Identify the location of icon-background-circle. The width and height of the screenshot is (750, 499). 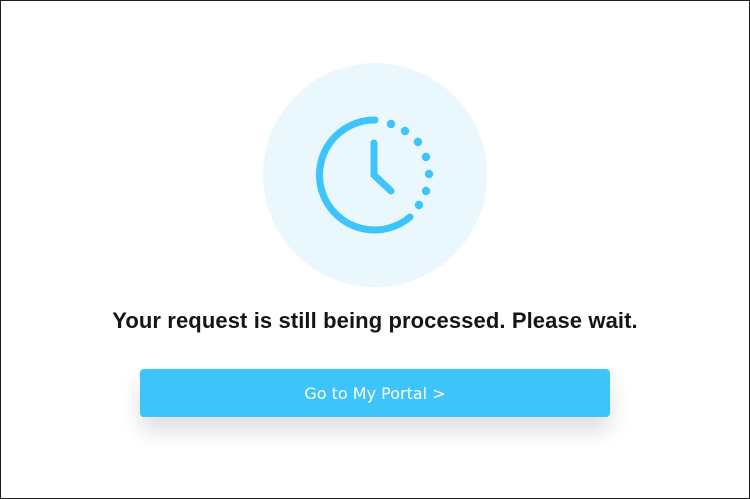
(375, 175).